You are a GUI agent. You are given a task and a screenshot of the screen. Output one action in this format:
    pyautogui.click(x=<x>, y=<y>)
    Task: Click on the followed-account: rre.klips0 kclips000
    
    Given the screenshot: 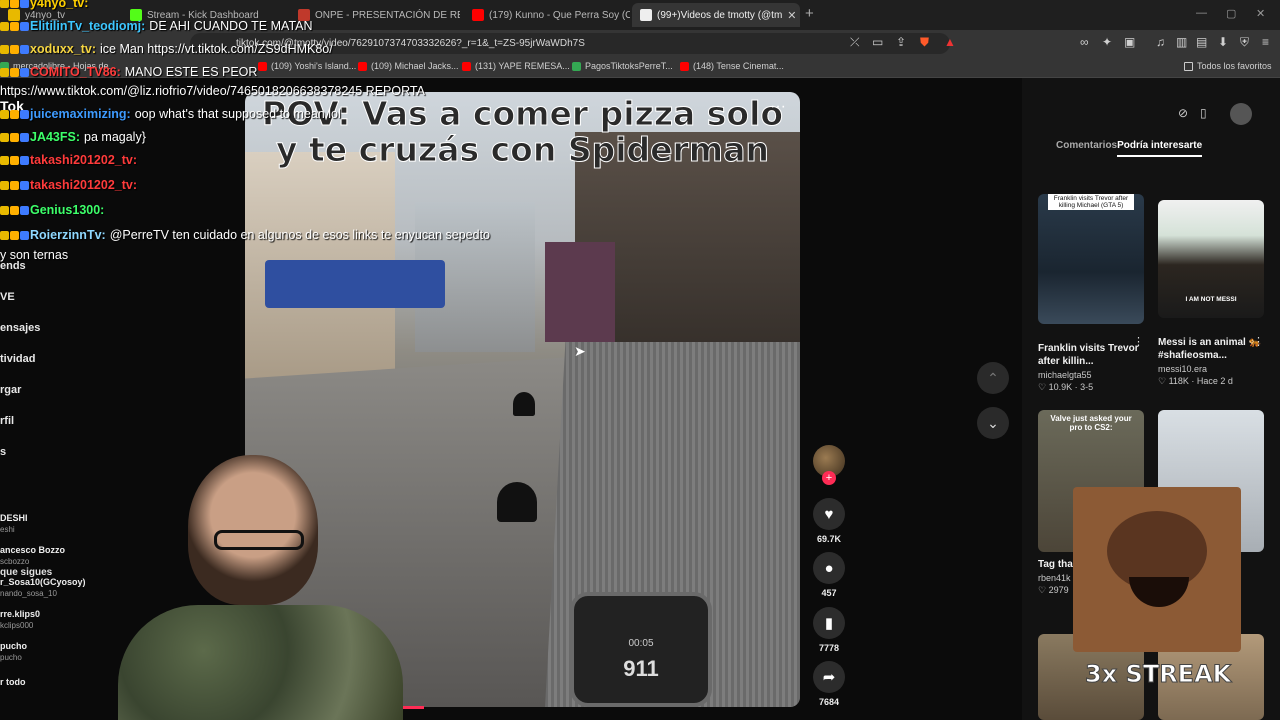 What is the action you would take?
    pyautogui.click(x=20, y=620)
    